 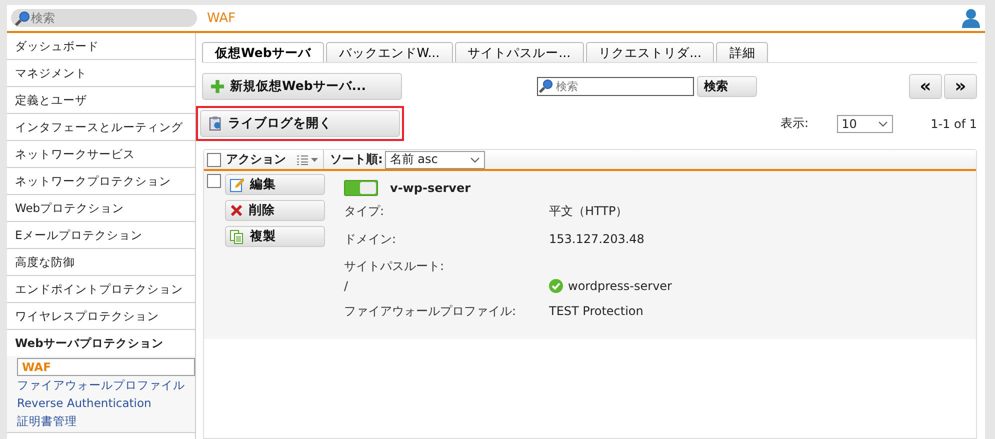 What do you see at coordinates (236, 210) in the screenshot?
I see `cross-icon` at bounding box center [236, 210].